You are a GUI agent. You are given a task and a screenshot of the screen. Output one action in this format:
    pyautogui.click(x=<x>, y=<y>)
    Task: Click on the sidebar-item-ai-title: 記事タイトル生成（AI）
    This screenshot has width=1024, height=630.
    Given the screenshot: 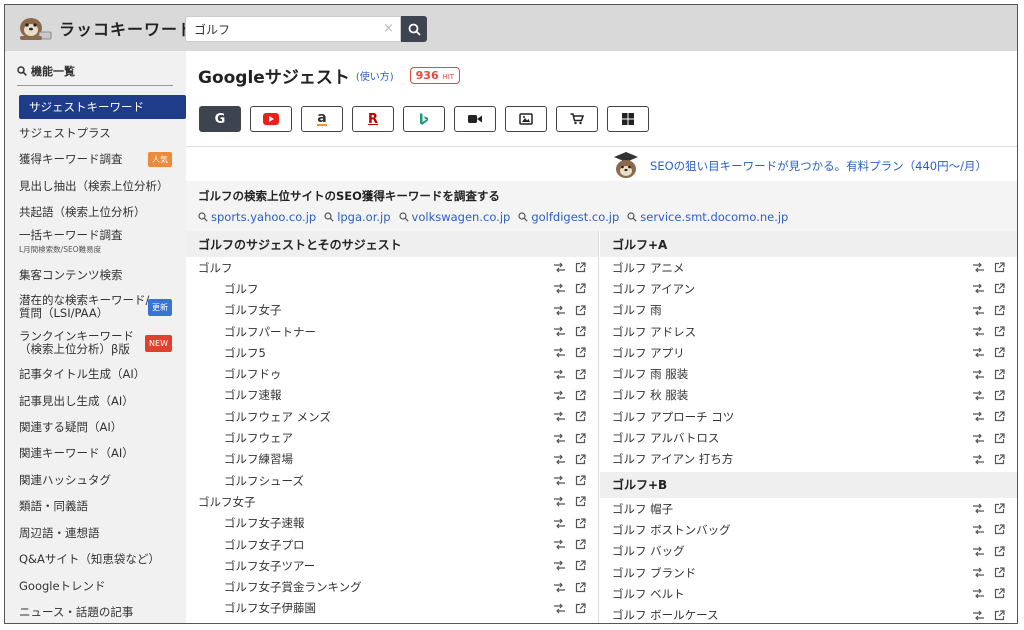 What is the action you would take?
    pyautogui.click(x=95, y=374)
    